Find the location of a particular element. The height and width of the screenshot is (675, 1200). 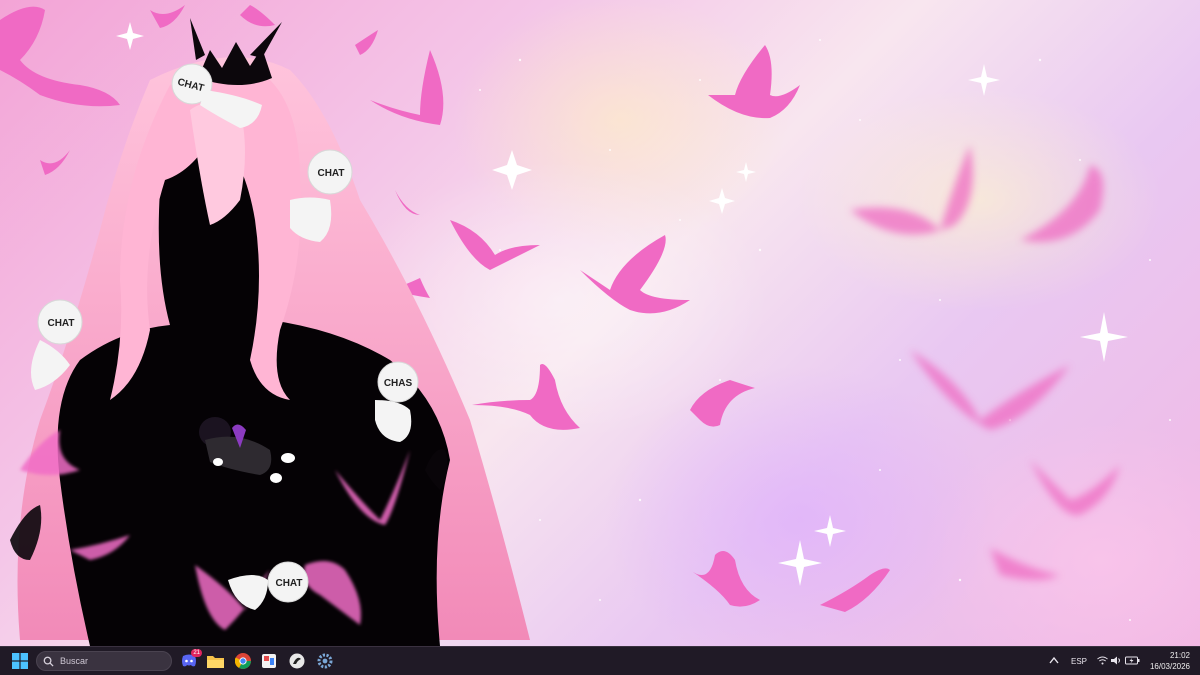

wifi-button is located at coordinates (1102, 661).